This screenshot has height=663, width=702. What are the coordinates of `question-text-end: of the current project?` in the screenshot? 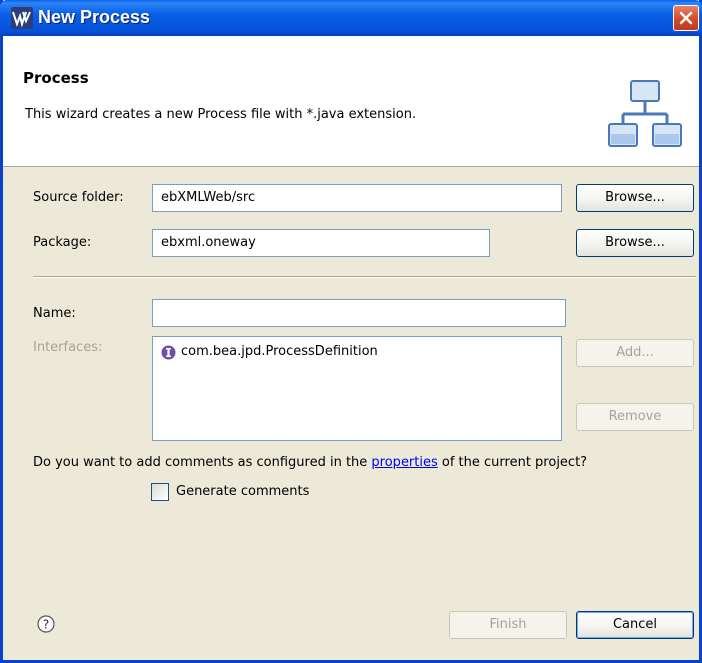 It's located at (512, 462).